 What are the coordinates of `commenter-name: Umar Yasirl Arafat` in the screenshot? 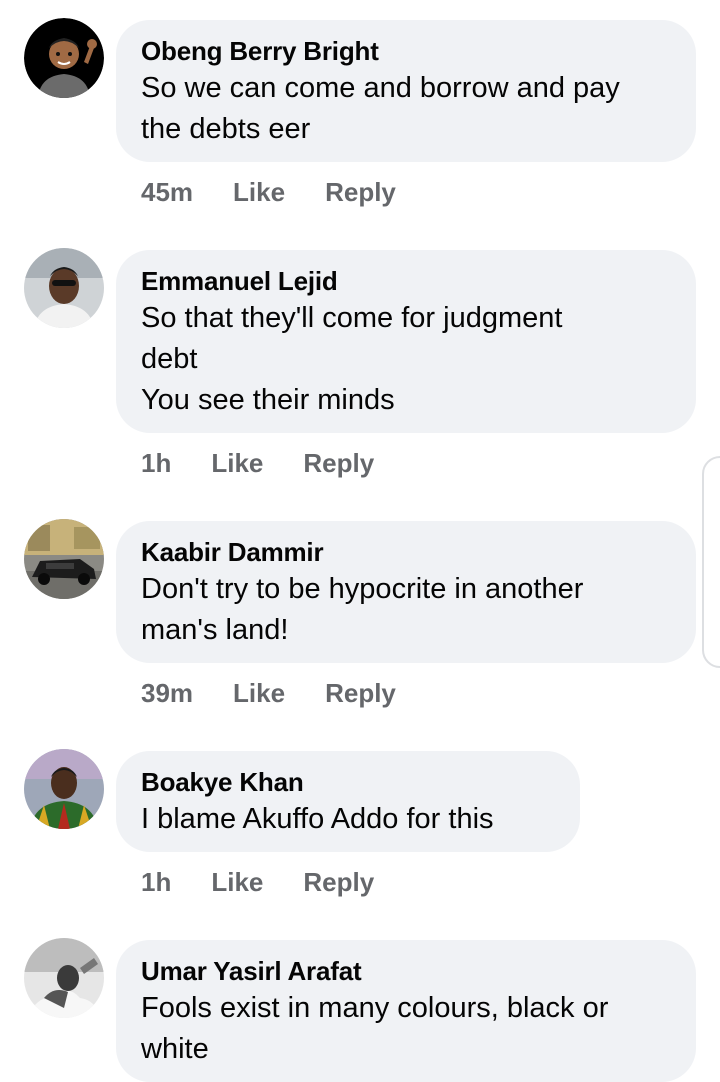 It's located at (405, 971).